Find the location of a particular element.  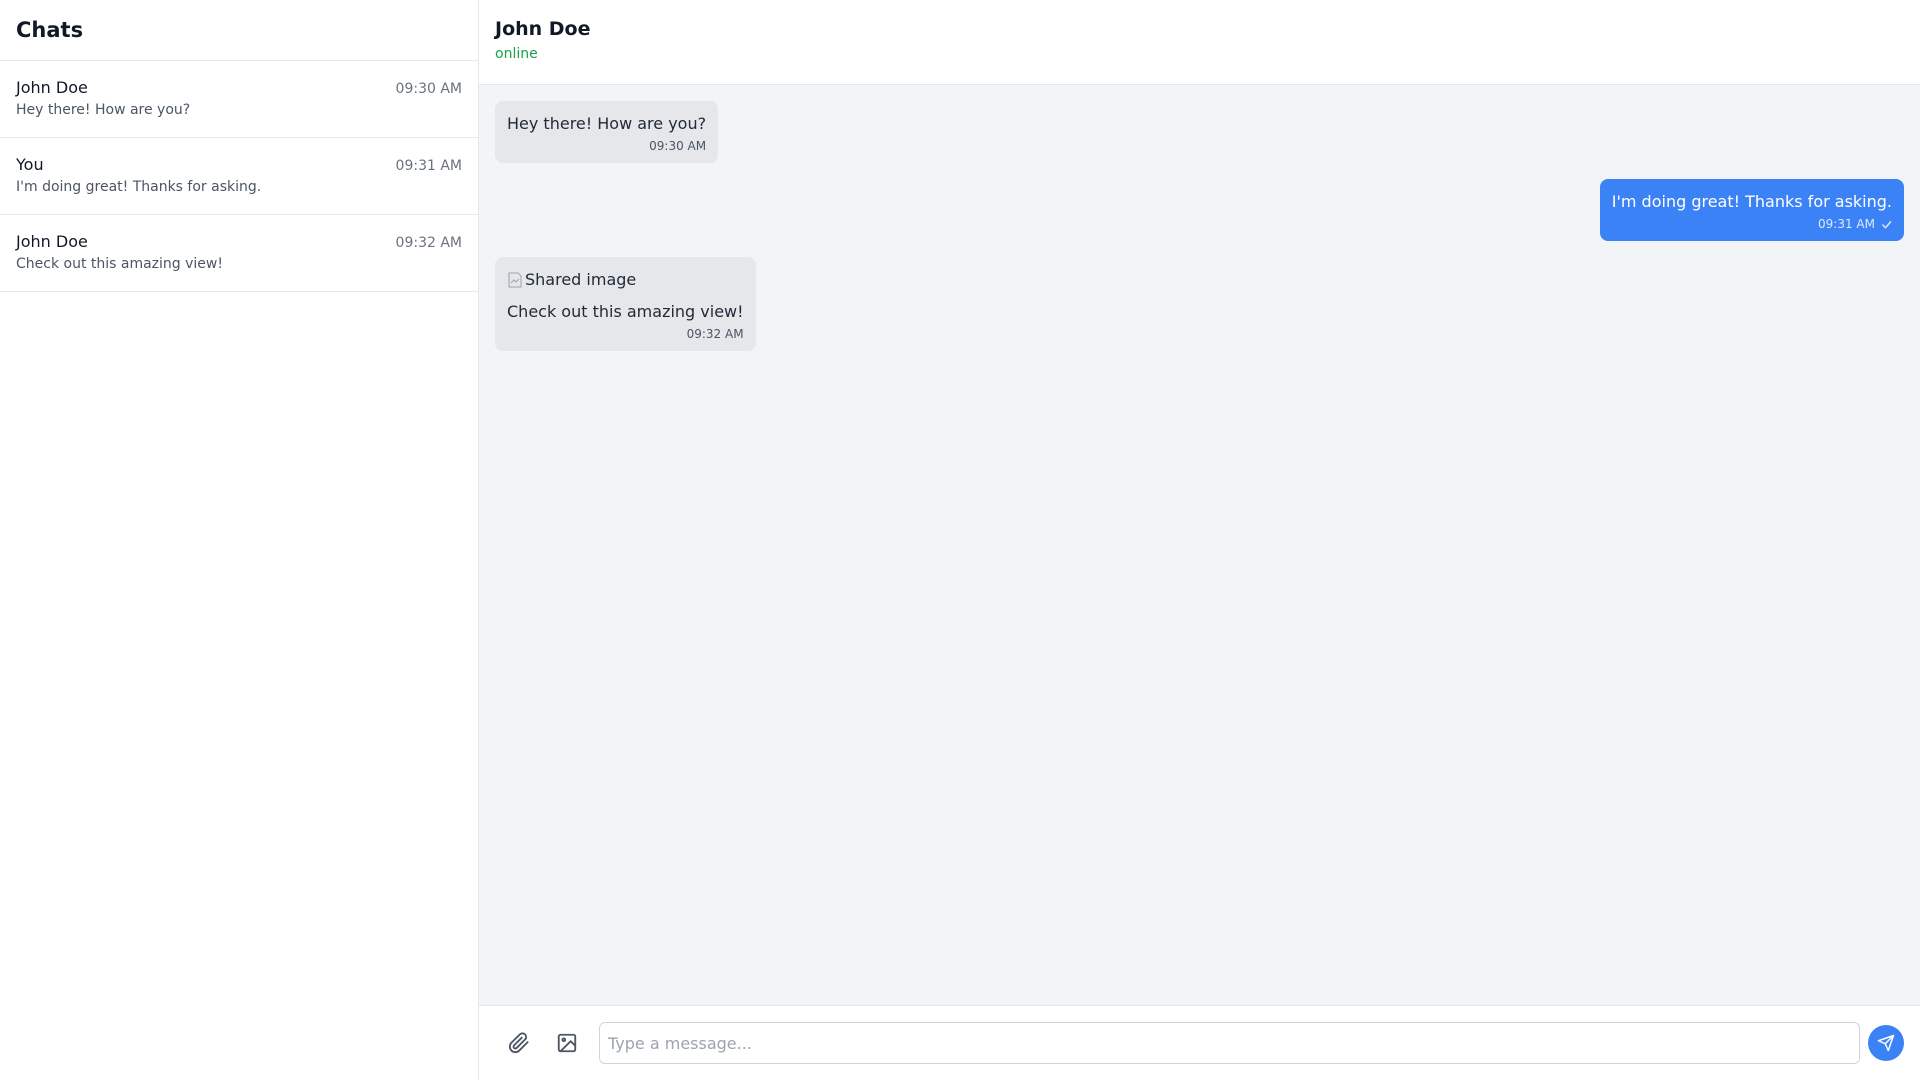

broken-image-icon is located at coordinates (515, 280).